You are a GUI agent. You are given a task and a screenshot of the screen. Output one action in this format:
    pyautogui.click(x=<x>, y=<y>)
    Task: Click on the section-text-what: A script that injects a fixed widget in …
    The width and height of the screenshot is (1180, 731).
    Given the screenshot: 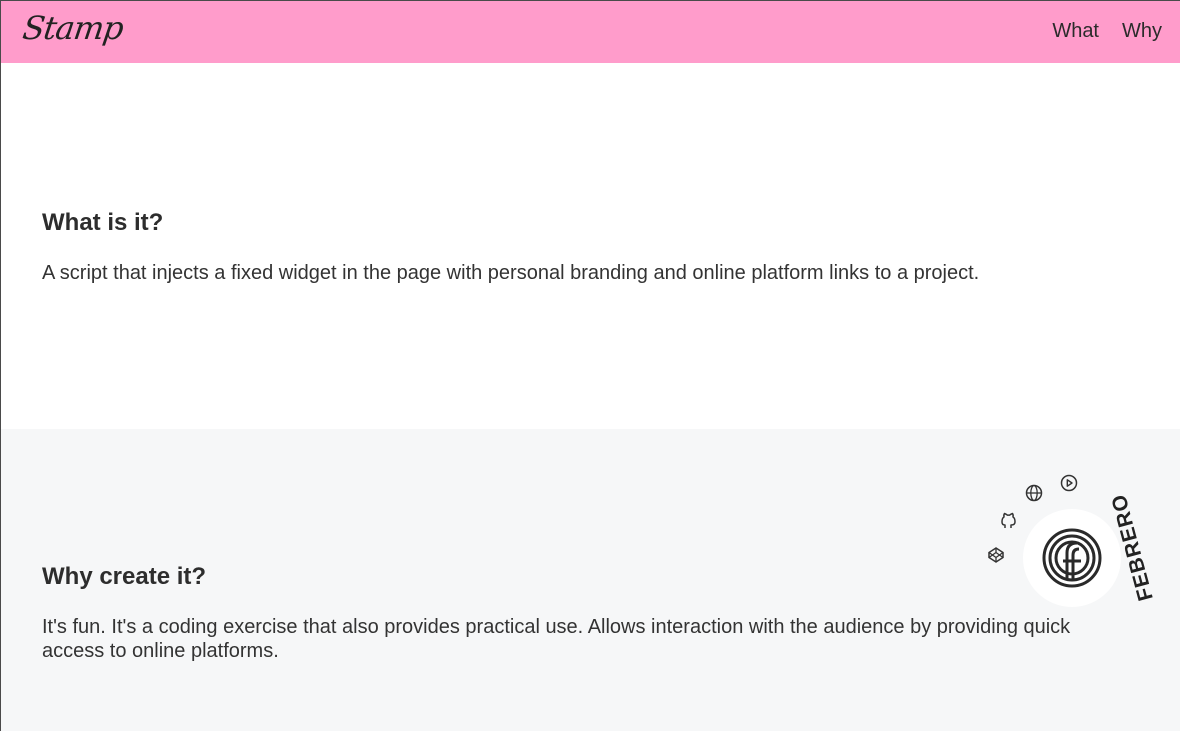 What is the action you would take?
    pyautogui.click(x=511, y=273)
    